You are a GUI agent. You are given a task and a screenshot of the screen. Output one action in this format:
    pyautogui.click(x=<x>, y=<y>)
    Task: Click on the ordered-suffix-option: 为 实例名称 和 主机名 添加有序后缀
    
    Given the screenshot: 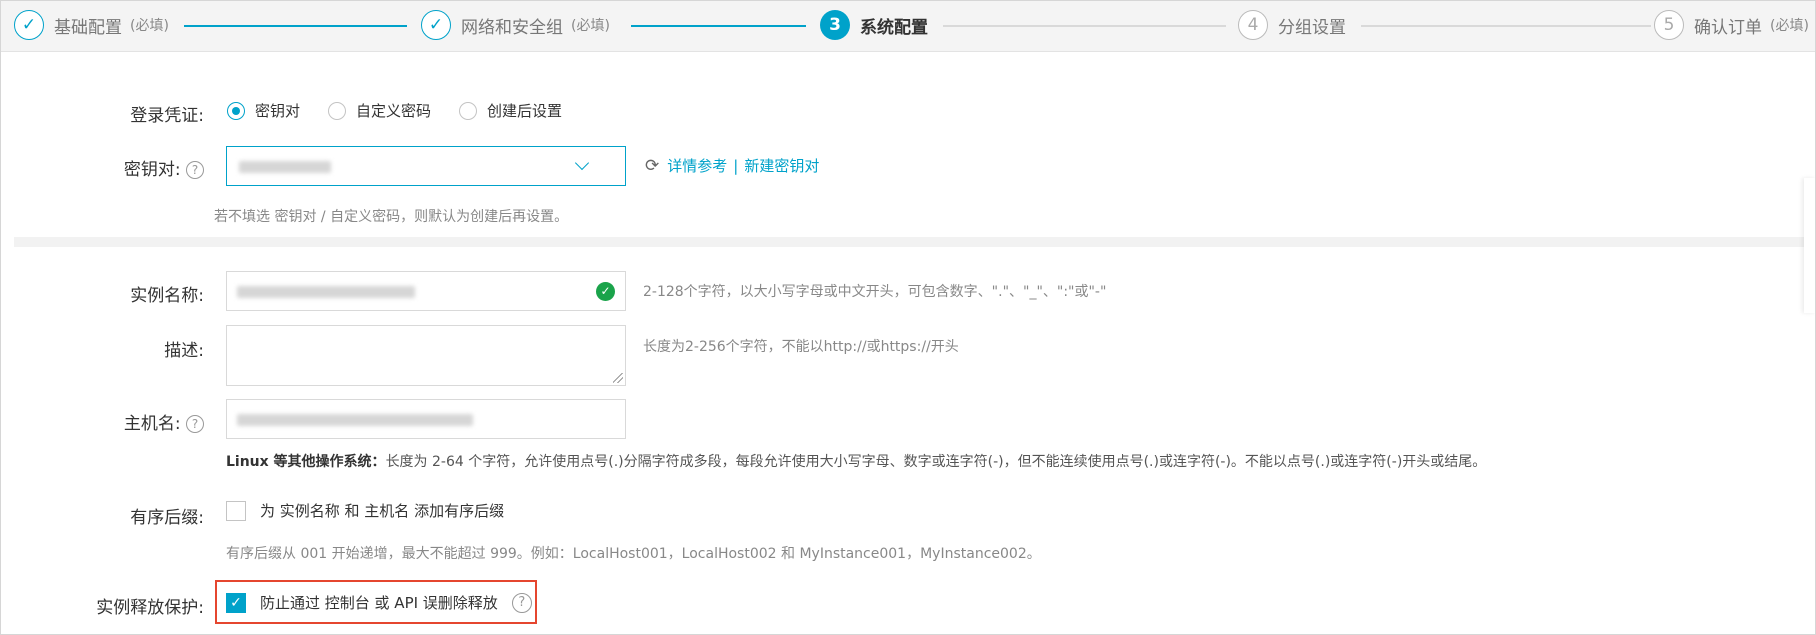 What is the action you would take?
    pyautogui.click(x=365, y=510)
    